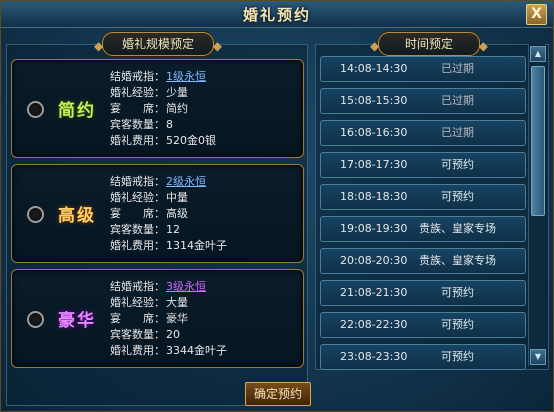 This screenshot has height=412, width=554. I want to click on feast-row: 宴 席：简约, so click(203, 109).